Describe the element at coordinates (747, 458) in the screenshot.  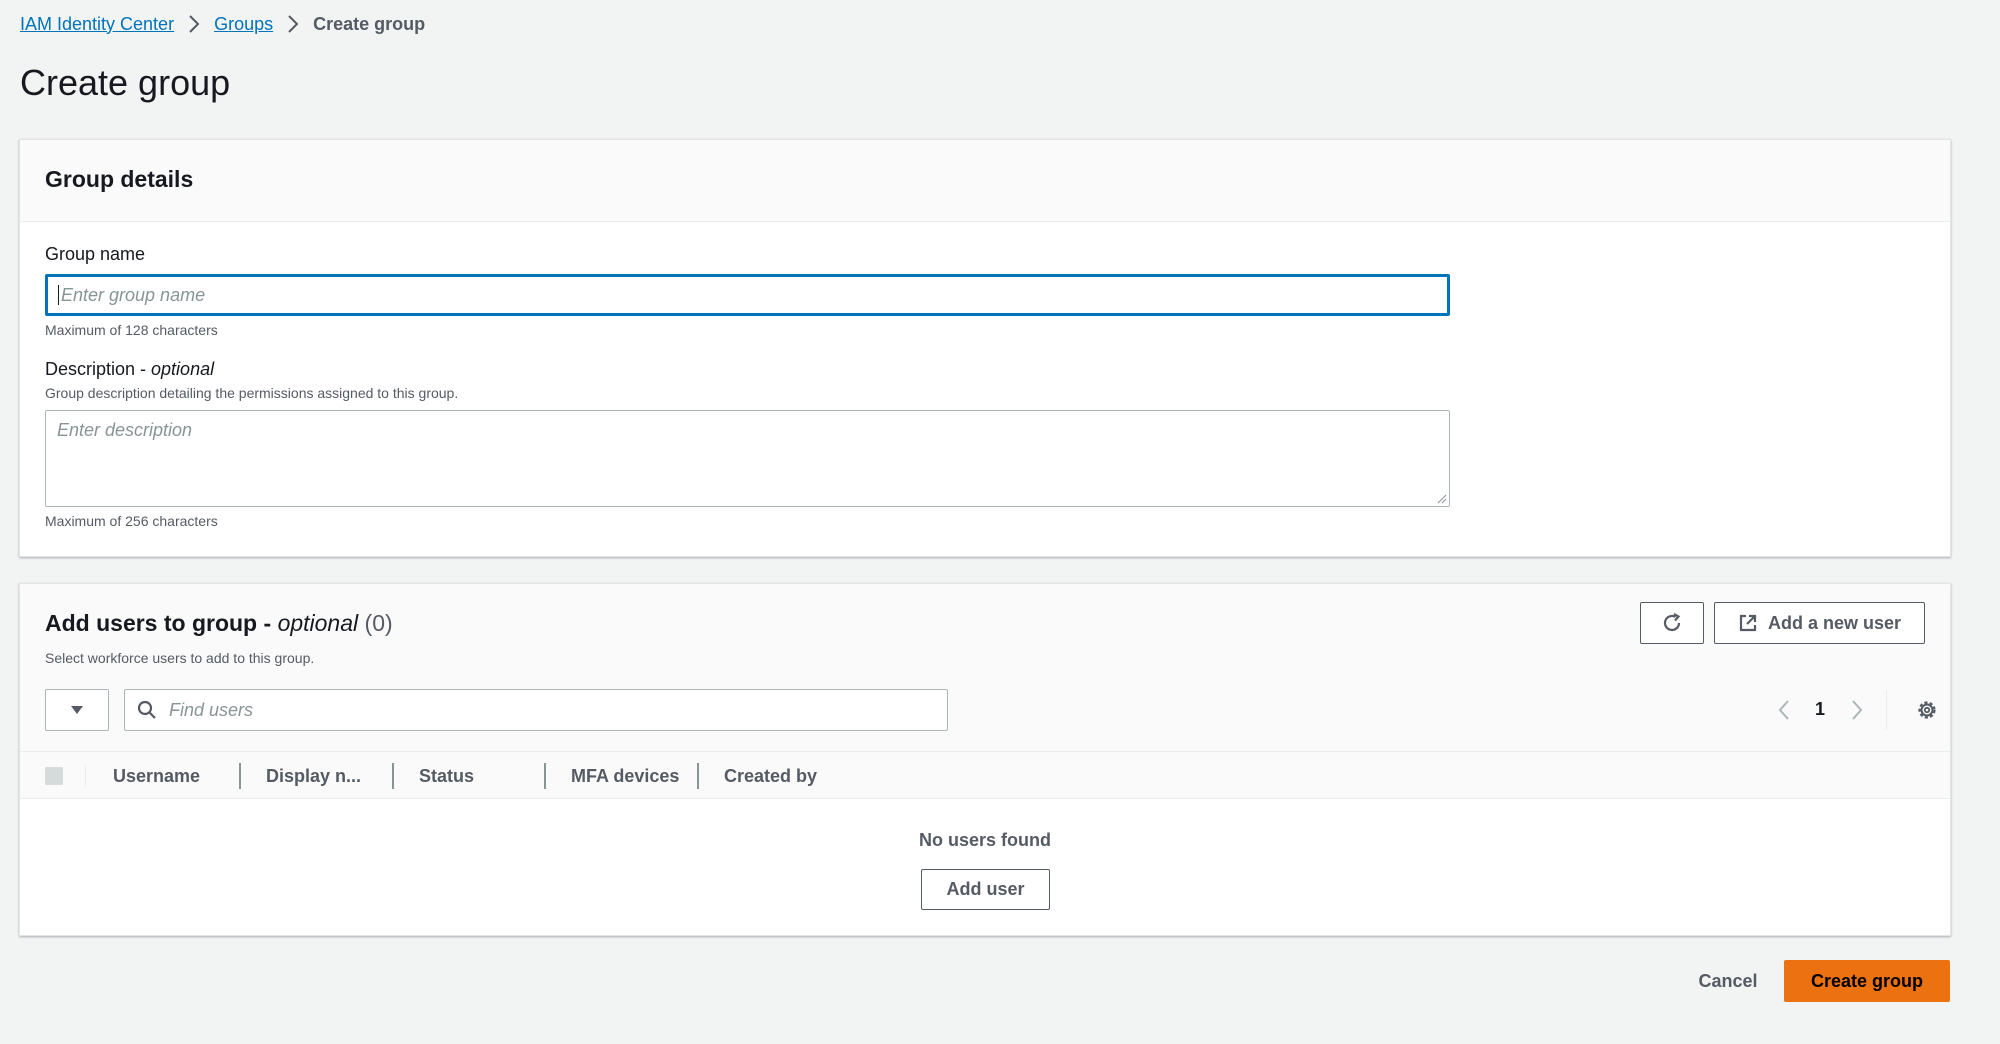
I see `description-textarea: Enter description` at that location.